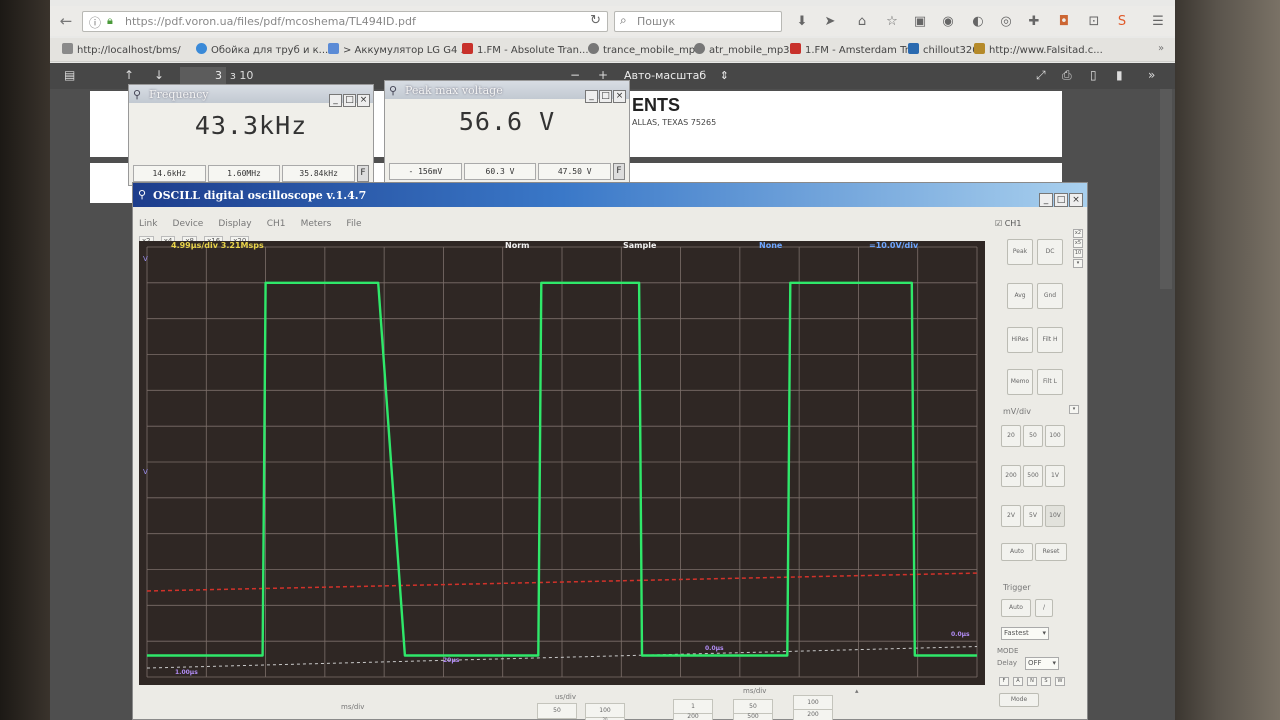  I want to click on gnd-button: Gnd, so click(1050, 296).